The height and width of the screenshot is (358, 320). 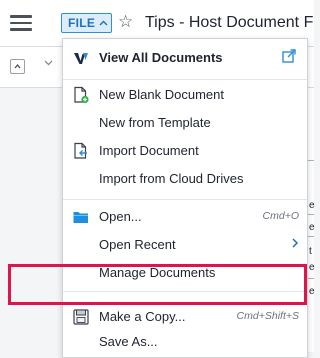 What do you see at coordinates (171, 178) in the screenshot?
I see `menu-item-label: Import from Cloud Drives` at bounding box center [171, 178].